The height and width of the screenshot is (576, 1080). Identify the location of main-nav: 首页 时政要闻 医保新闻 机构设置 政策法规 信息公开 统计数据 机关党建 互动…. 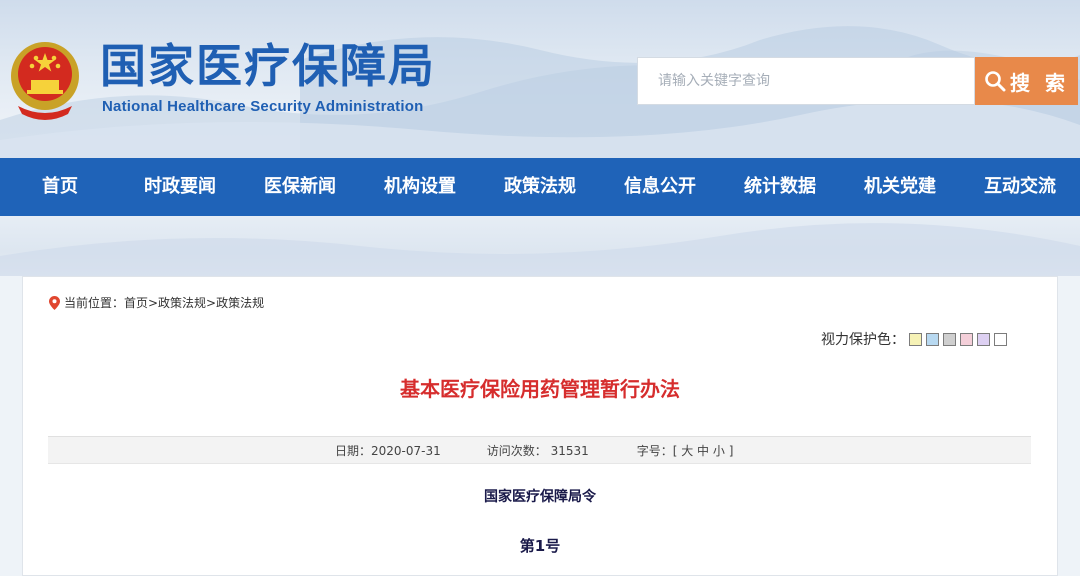
(540, 187).